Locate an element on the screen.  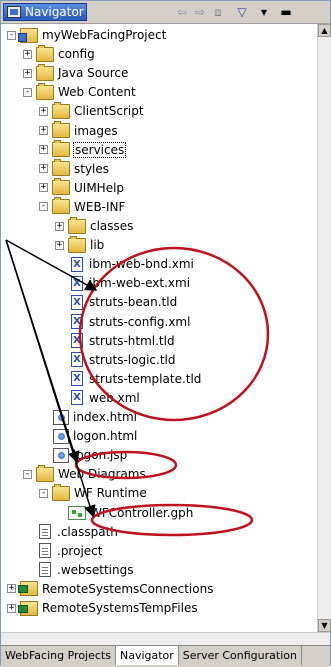
tree-item: Xibm-web-bnd.xmi is located at coordinates (124, 264).